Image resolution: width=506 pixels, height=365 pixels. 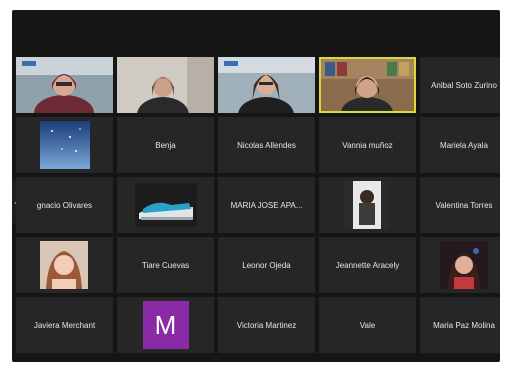 I want to click on participant-tile: Tiare Cuevas, so click(x=165, y=265).